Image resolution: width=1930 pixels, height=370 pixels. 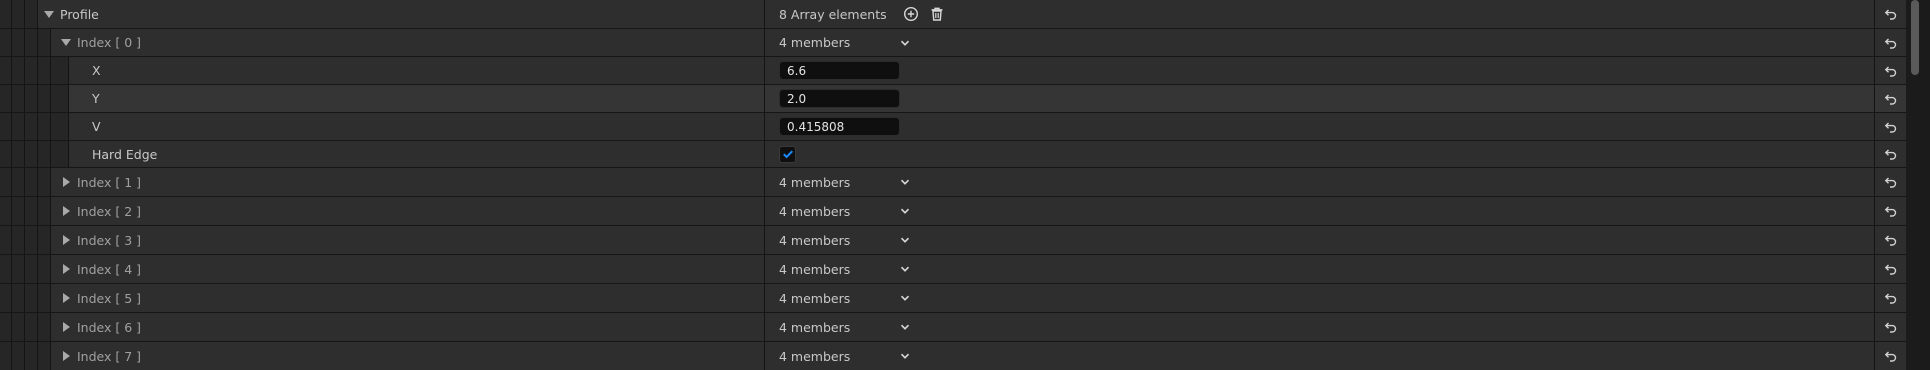 What do you see at coordinates (125, 154) in the screenshot?
I see `hard-edge-label: Hard Edge` at bounding box center [125, 154].